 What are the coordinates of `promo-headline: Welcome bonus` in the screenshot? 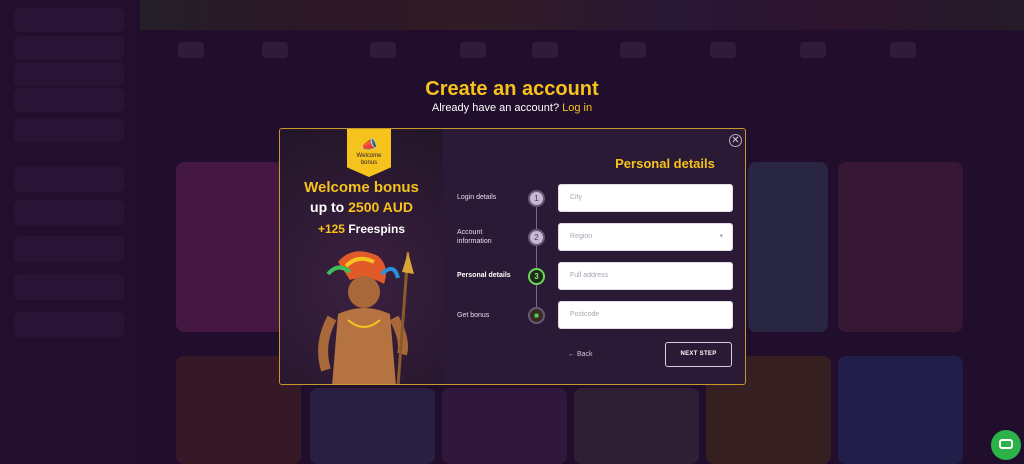 It's located at (361, 187).